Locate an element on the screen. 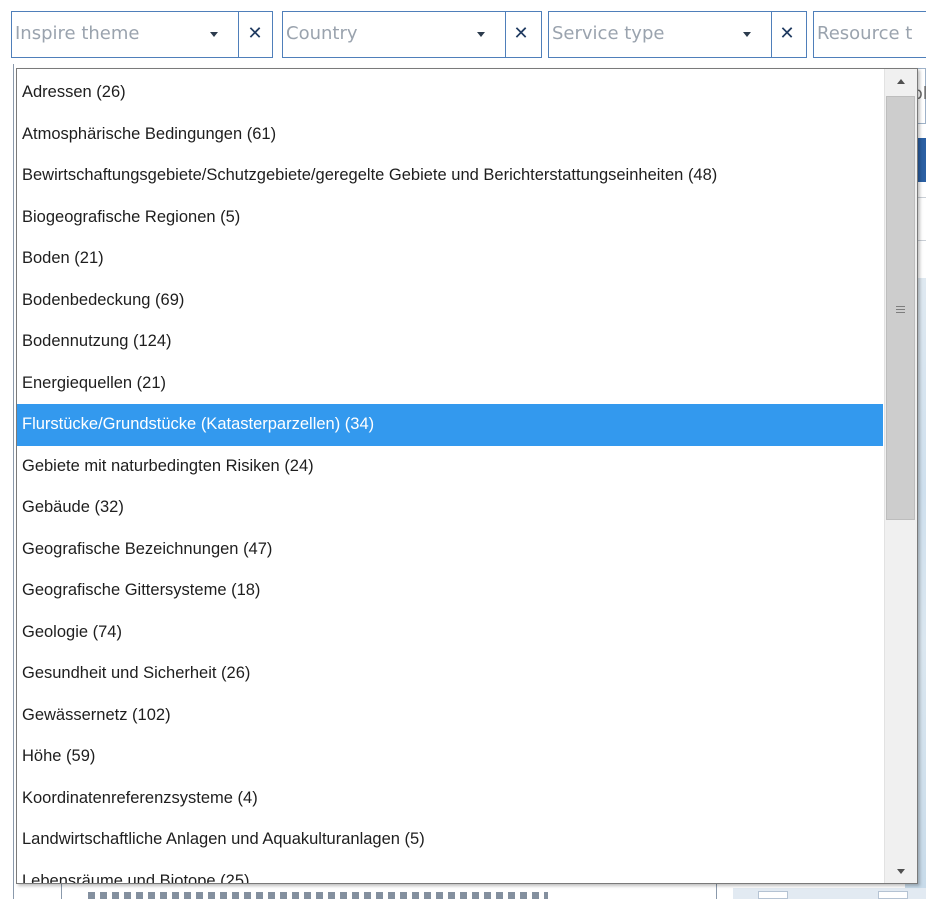 This screenshot has width=926, height=899. dropdown-option: Geografische Bezeichnungen (47) is located at coordinates (450, 550).